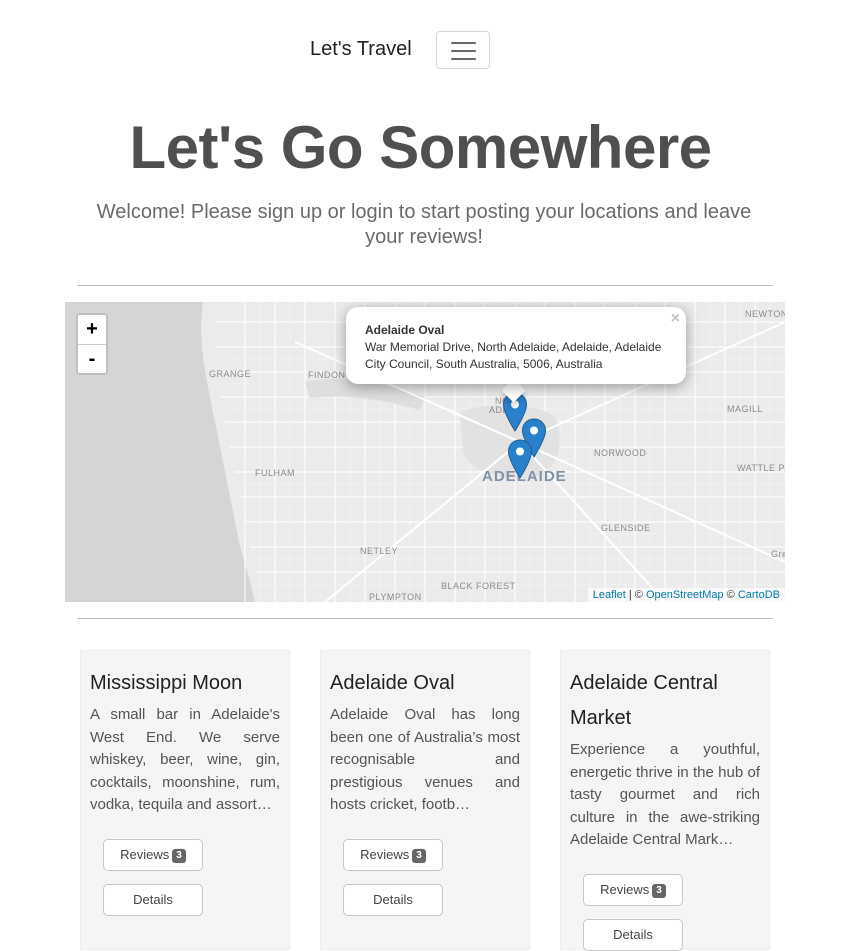 This screenshot has height=951, width=841. What do you see at coordinates (609, 595) in the screenshot?
I see `leaflet-link: Leaflet` at bounding box center [609, 595].